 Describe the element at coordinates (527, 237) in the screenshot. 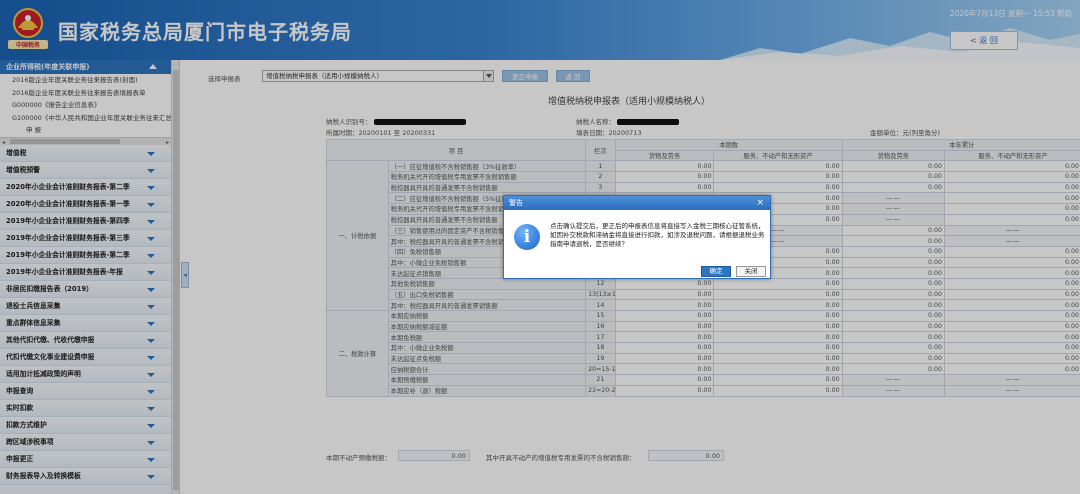

I see `info-icon: i` at that location.